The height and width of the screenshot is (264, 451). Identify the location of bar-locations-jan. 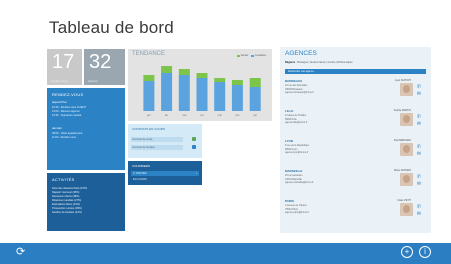
(149, 96).